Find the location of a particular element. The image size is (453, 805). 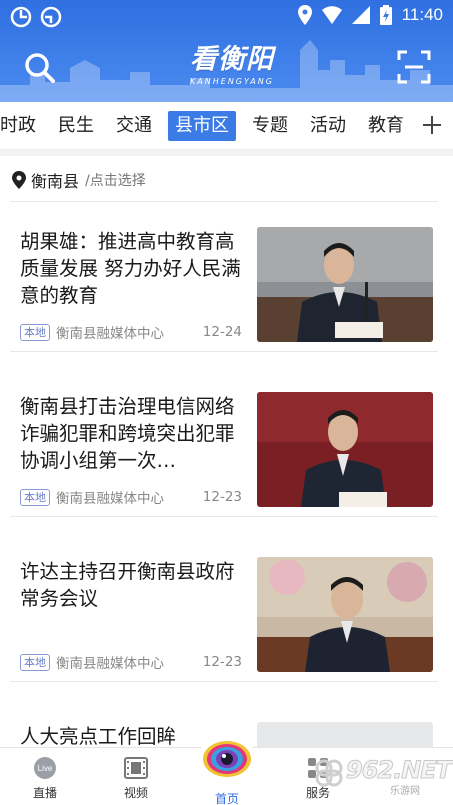

add-tab-button is located at coordinates (432, 125).